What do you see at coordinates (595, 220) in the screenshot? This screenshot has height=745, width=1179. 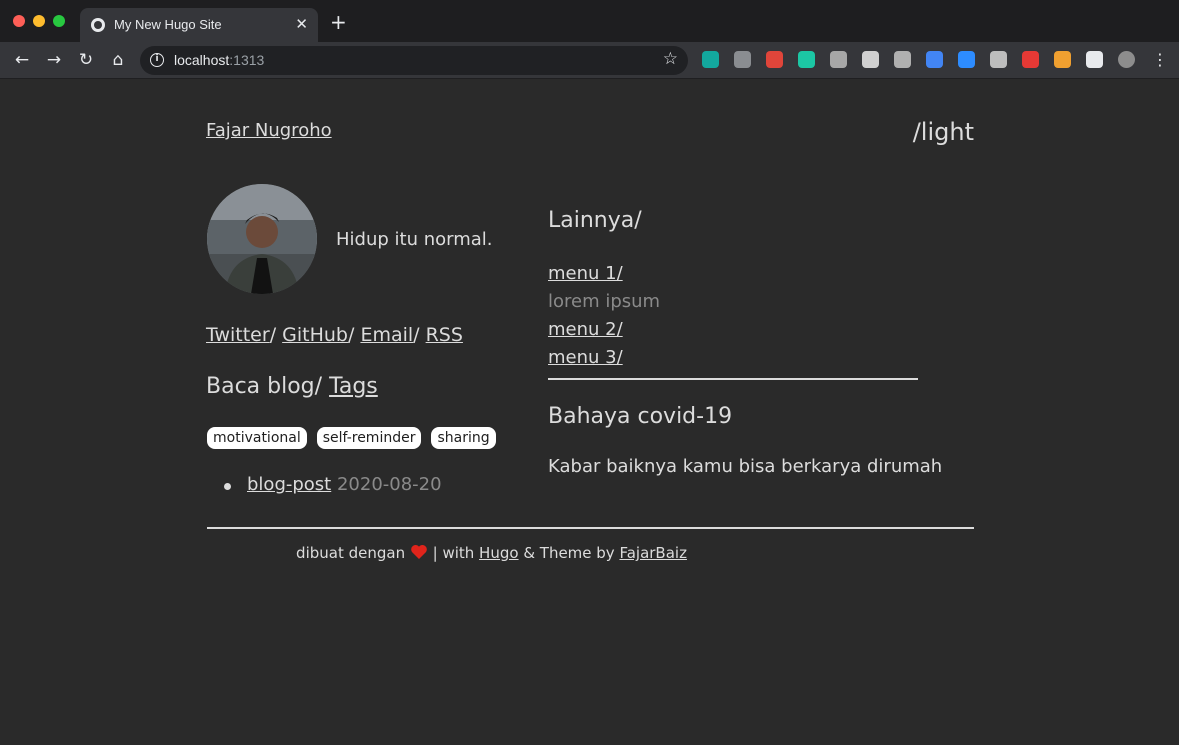 I see `sidebar-heading: Lainnya/` at bounding box center [595, 220].